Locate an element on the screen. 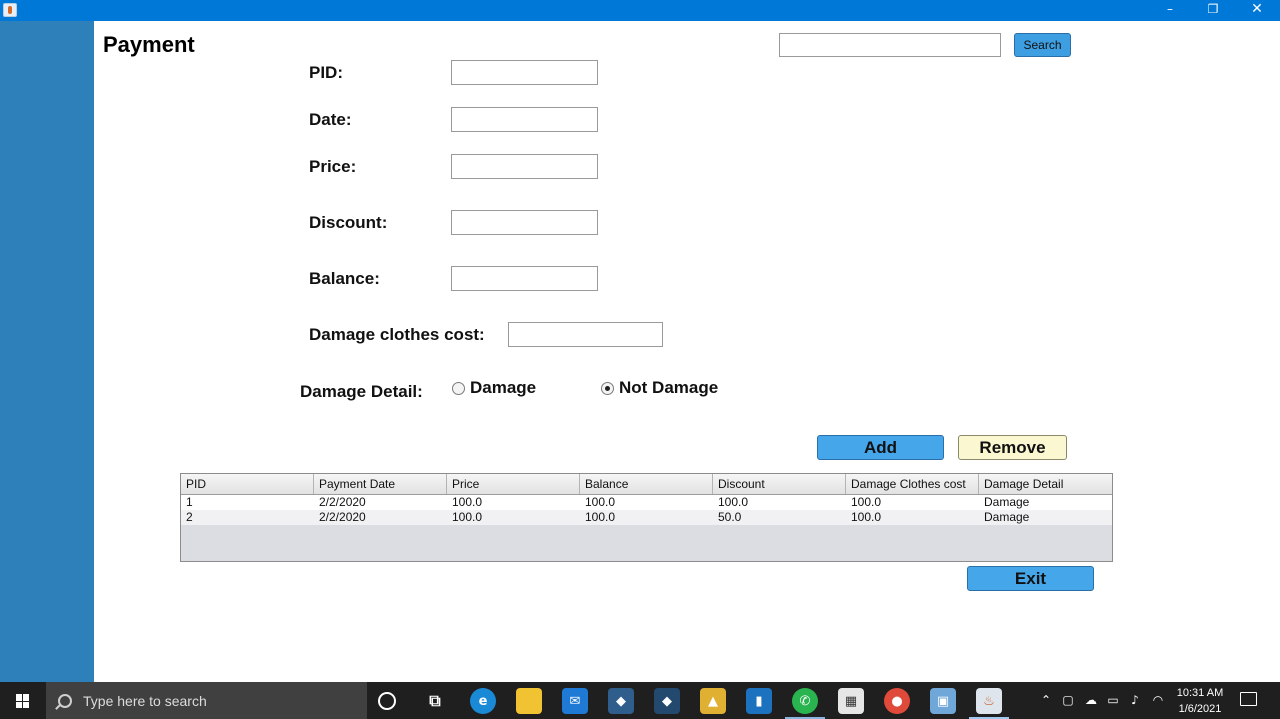 The width and height of the screenshot is (1280, 719). damage-radio: Damage is located at coordinates (494, 388).